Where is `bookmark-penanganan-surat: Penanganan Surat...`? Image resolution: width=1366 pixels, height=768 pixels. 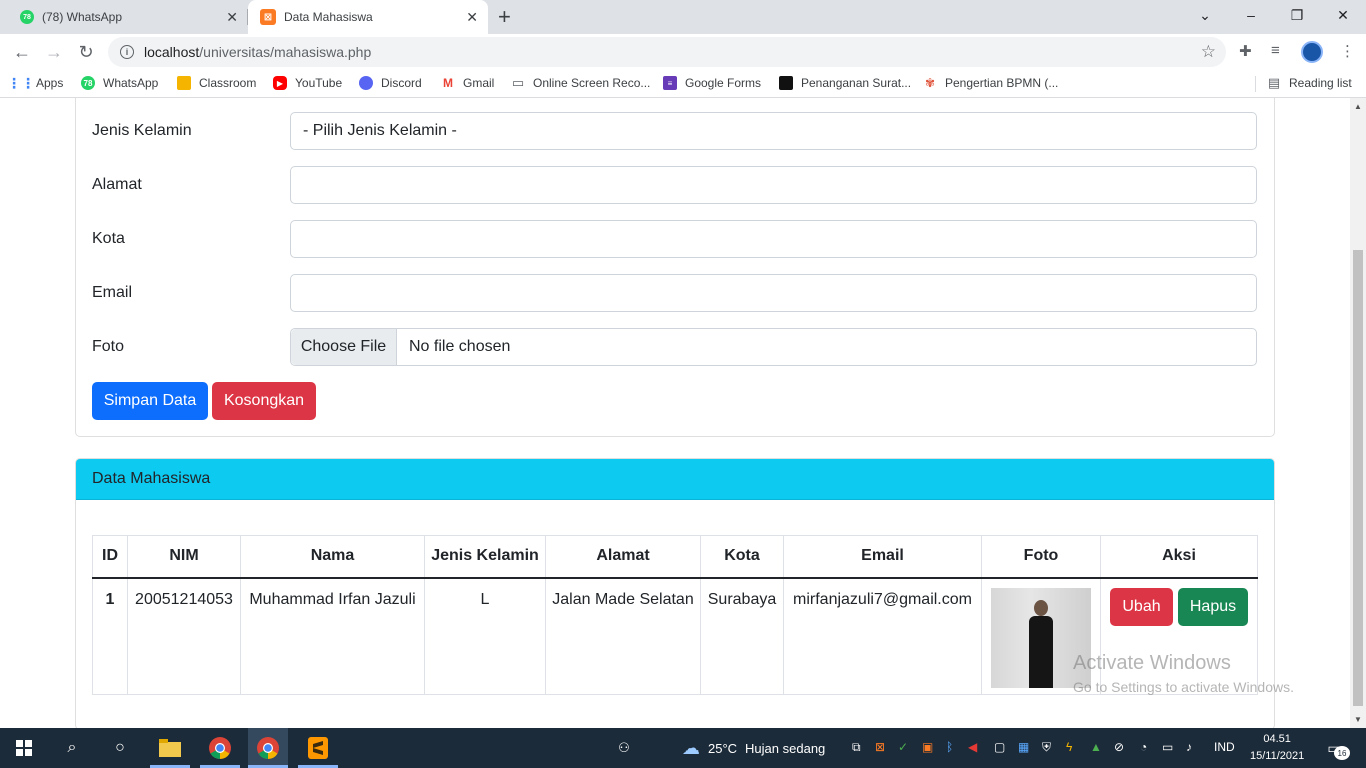
bookmark-penanganan-surat: Penanganan Surat... is located at coordinates (845, 83).